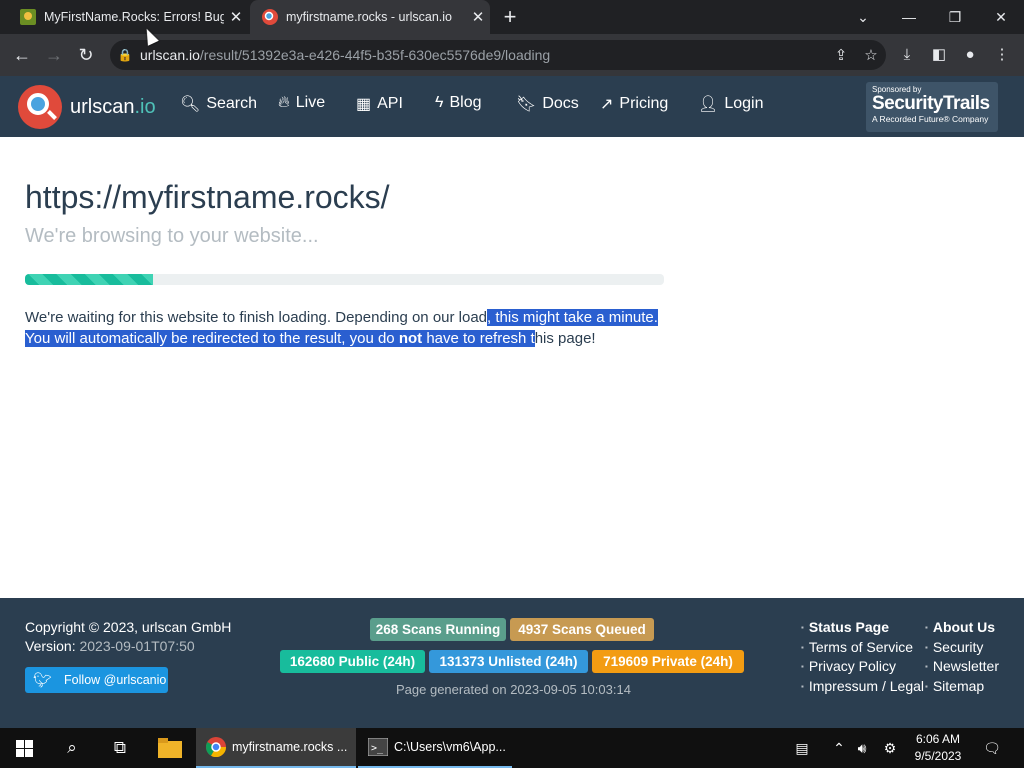  Describe the element at coordinates (301, 103) in the screenshot. I see `nav-live: 🔥︎ Live` at that location.